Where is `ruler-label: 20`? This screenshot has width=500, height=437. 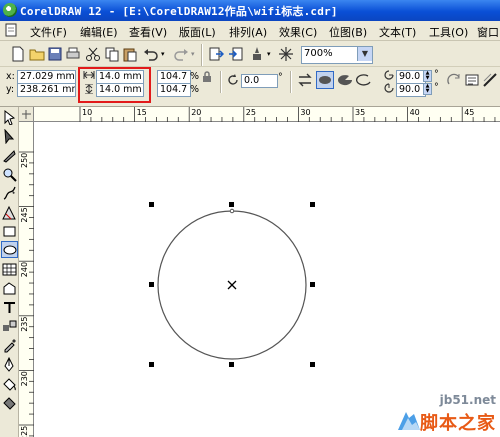
ruler-label: 20 is located at coordinates (196, 112).